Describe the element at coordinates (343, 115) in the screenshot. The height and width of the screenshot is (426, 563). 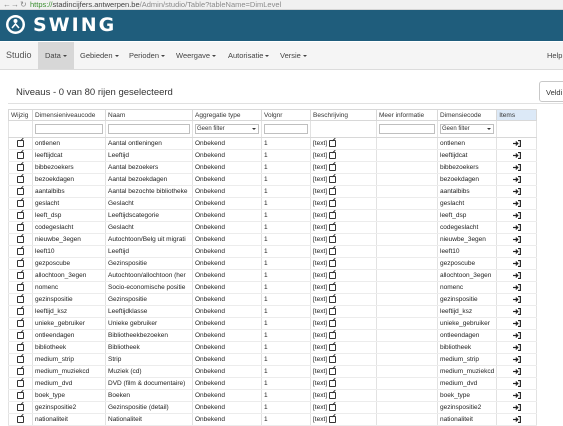
I see `column-header-beschrijving: Beschrijving` at that location.